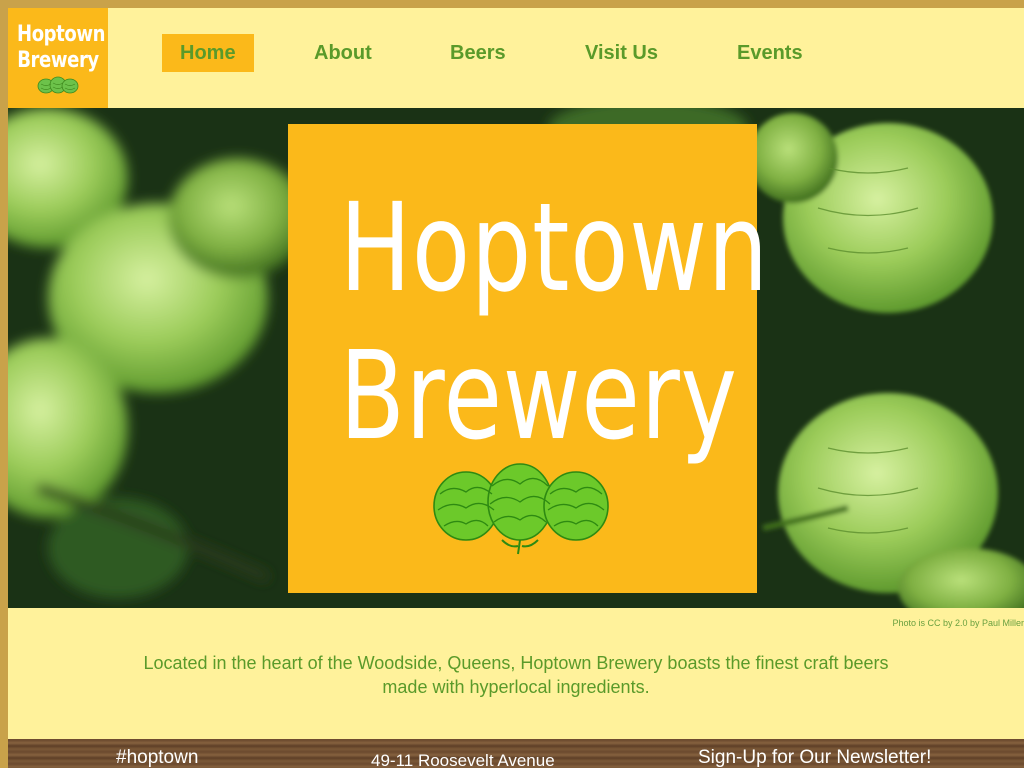 The height and width of the screenshot is (768, 1024). What do you see at coordinates (61, 34) in the screenshot?
I see `logo-line-1: Hoptown` at bounding box center [61, 34].